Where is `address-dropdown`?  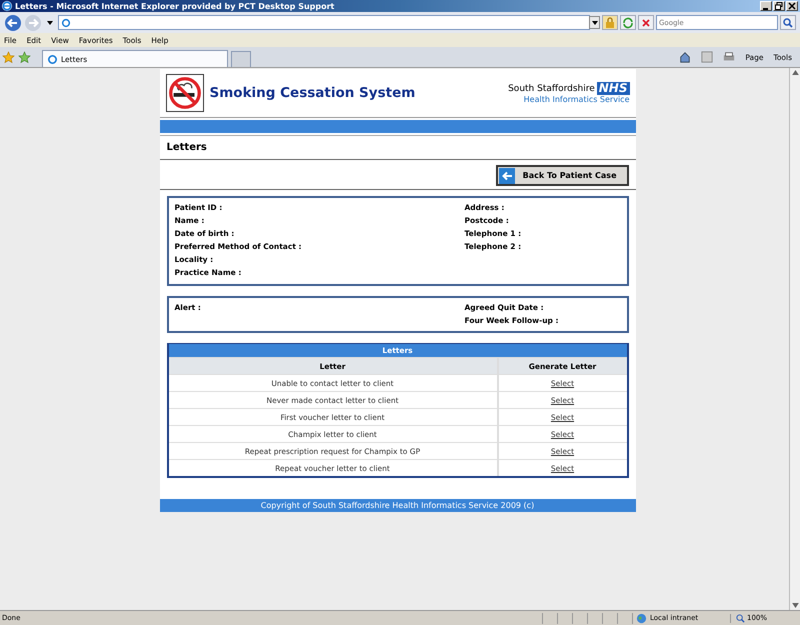
address-dropdown is located at coordinates (594, 22).